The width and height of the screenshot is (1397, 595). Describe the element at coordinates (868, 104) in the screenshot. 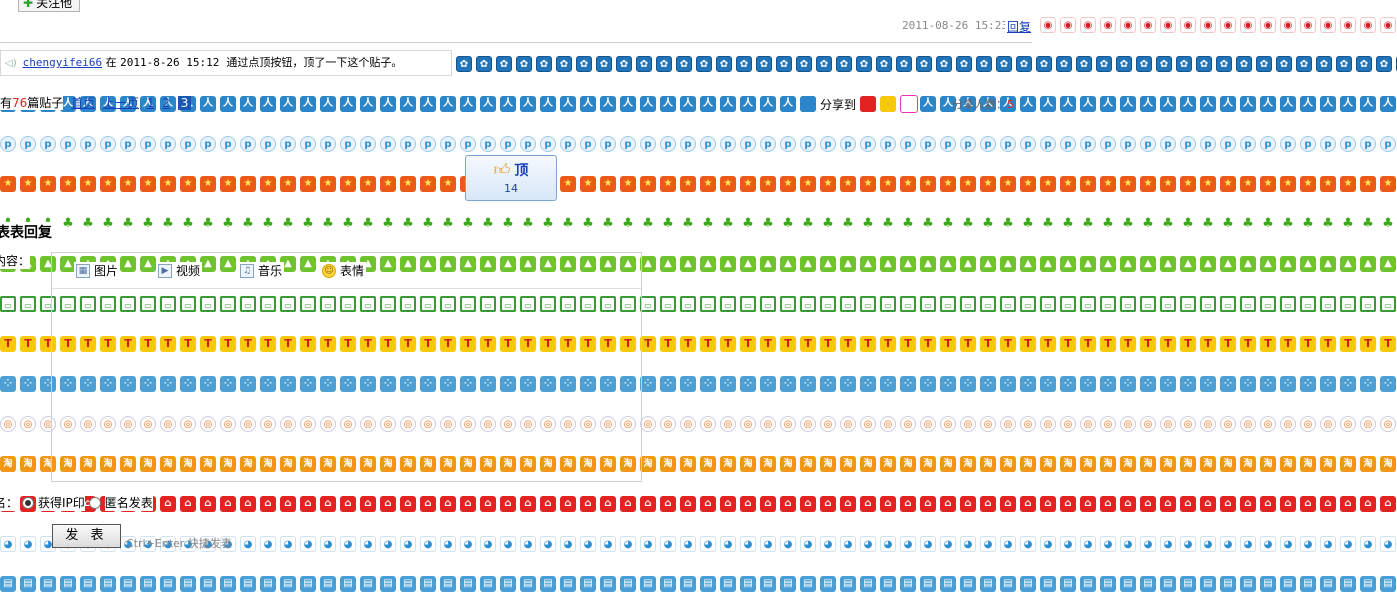

I see `share-red-icon` at that location.